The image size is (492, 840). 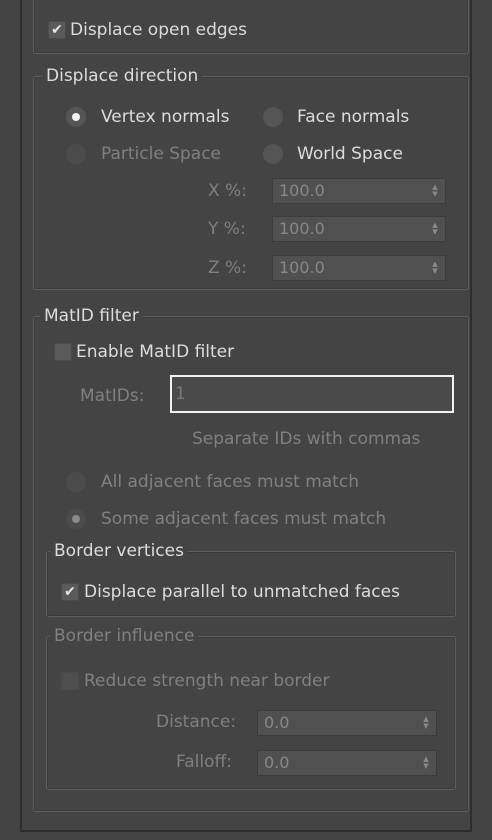 What do you see at coordinates (242, 592) in the screenshot?
I see `displace-parallel-label: Displace parallel to unmatched faces` at bounding box center [242, 592].